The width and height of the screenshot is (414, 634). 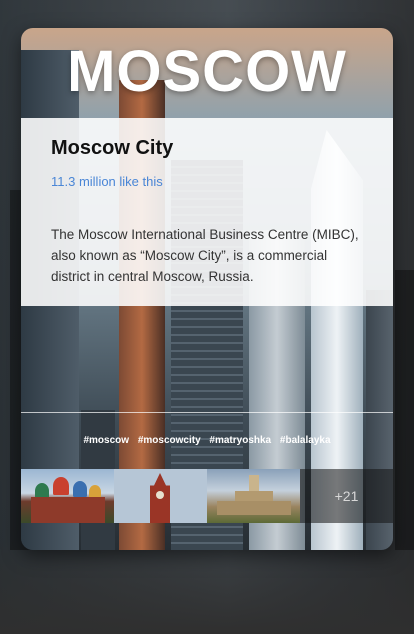 I want to click on photo-gallery: +21, so click(x=207, y=496).